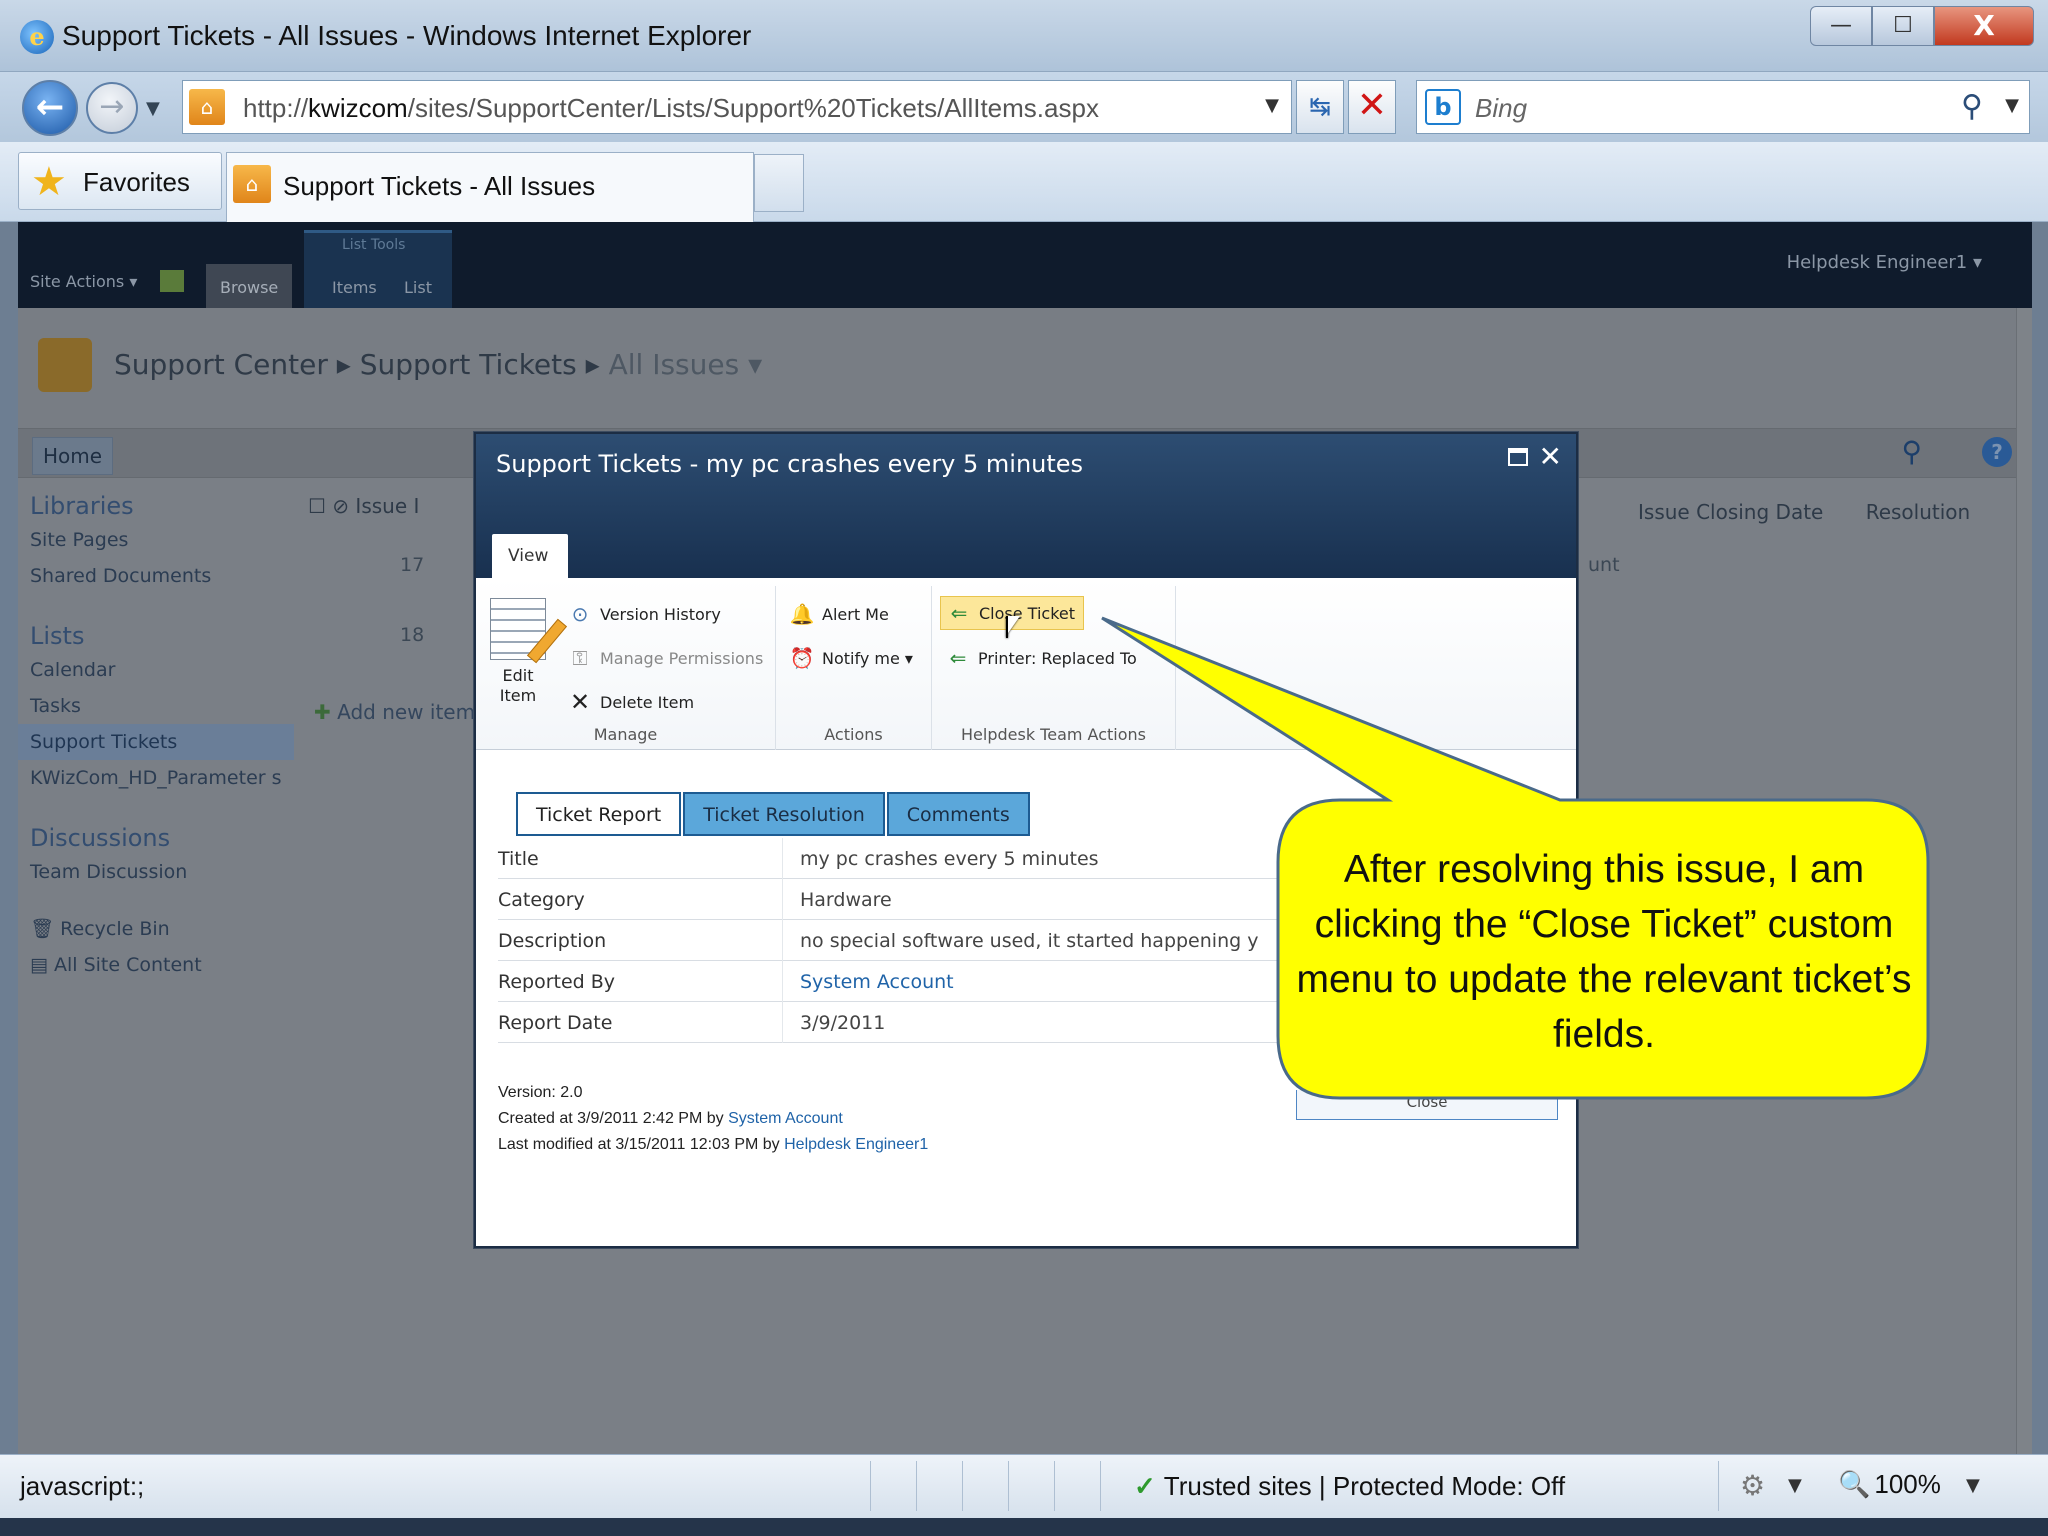  What do you see at coordinates (156, 835) in the screenshot?
I see `ql-heading-discussions: Discussions` at bounding box center [156, 835].